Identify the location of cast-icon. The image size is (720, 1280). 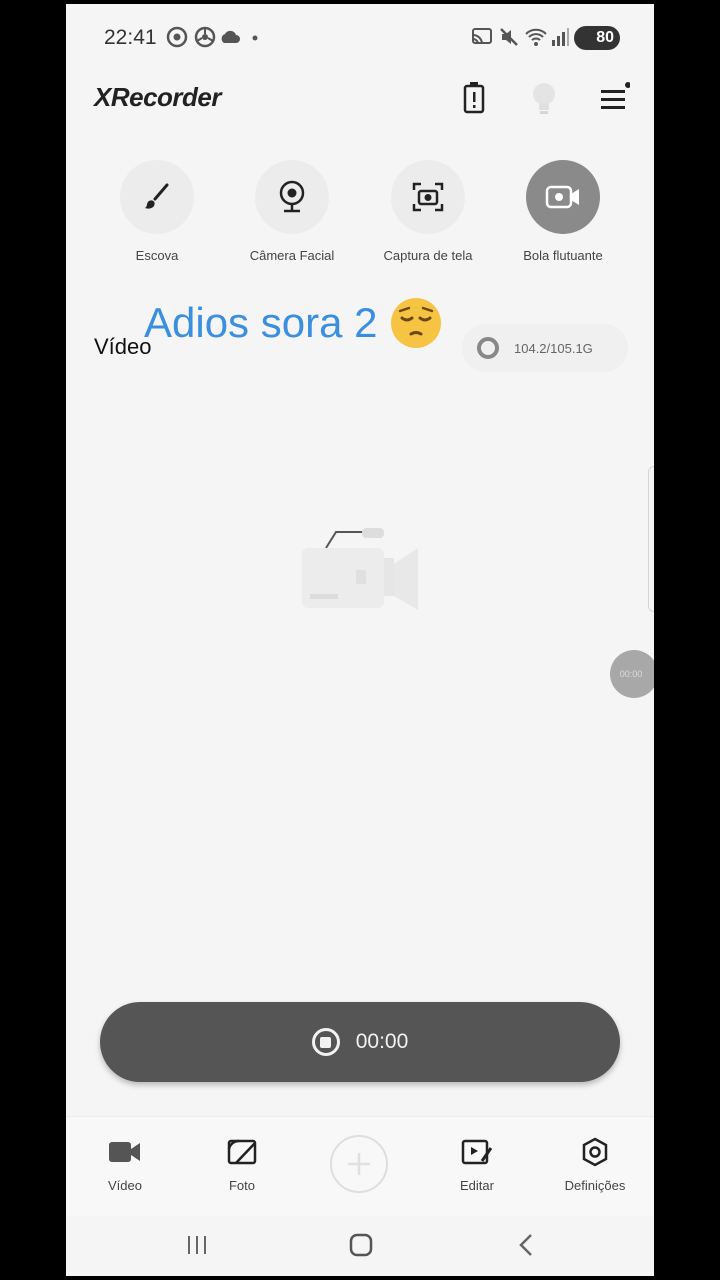
(482, 36).